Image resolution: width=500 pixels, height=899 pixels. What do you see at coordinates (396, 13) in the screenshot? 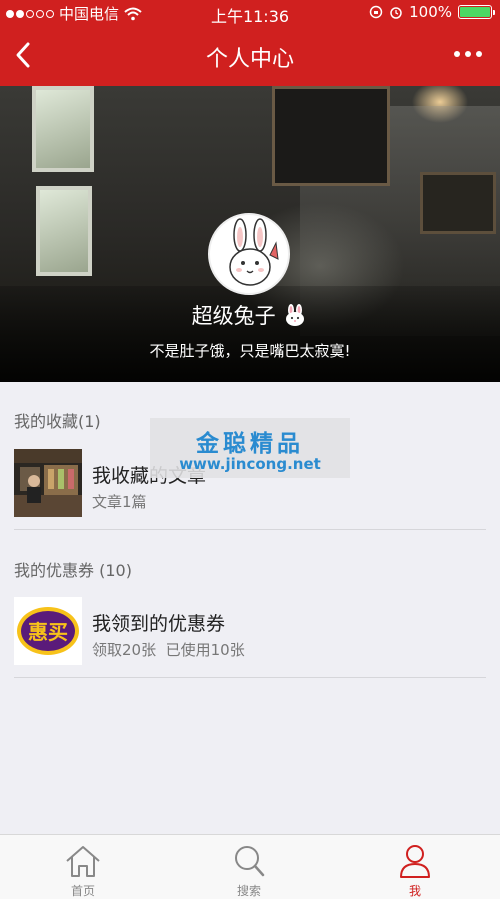
I see `alarm-icon` at bounding box center [396, 13].